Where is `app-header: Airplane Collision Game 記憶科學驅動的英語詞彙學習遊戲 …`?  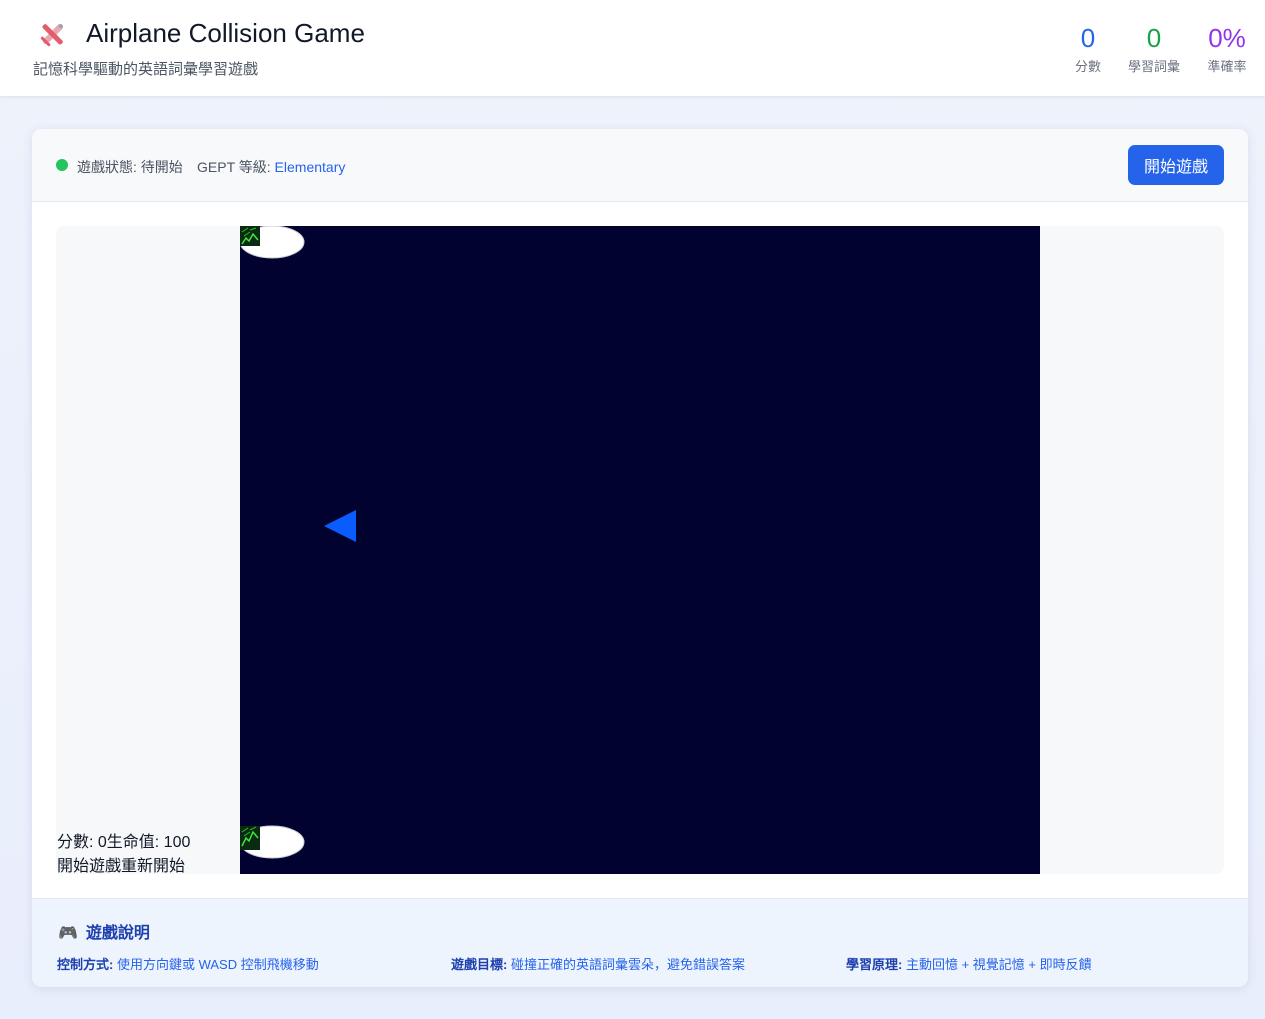
app-header: Airplane Collision Game 記憶科學驅動的英語詞彙學習遊戲 … is located at coordinates (632, 48).